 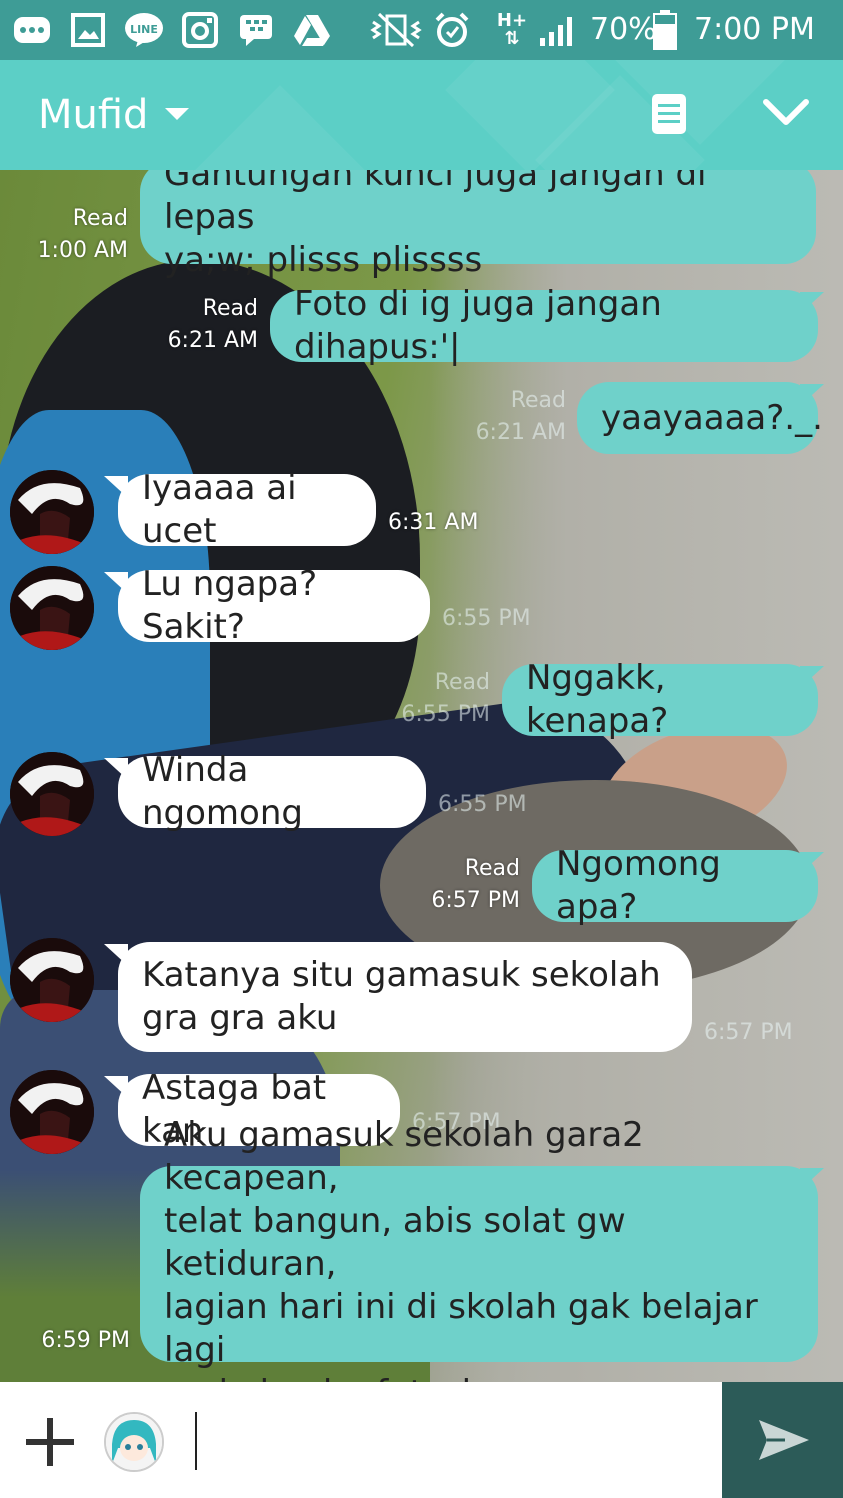 What do you see at coordinates (675, 885) in the screenshot?
I see `message-bubble: Ngomong apa?` at bounding box center [675, 885].